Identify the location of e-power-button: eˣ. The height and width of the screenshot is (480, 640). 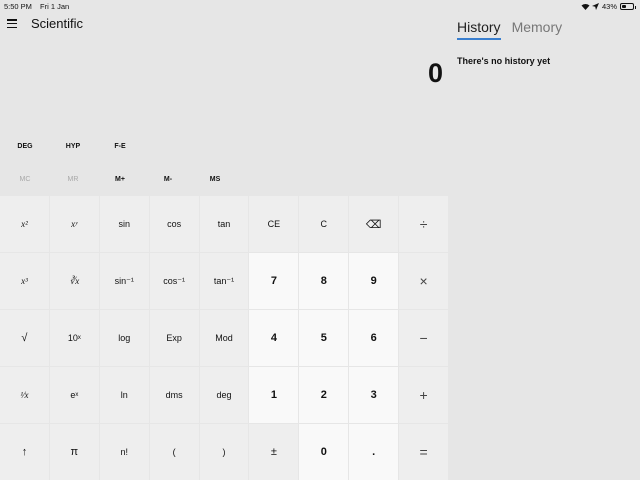
(74, 395).